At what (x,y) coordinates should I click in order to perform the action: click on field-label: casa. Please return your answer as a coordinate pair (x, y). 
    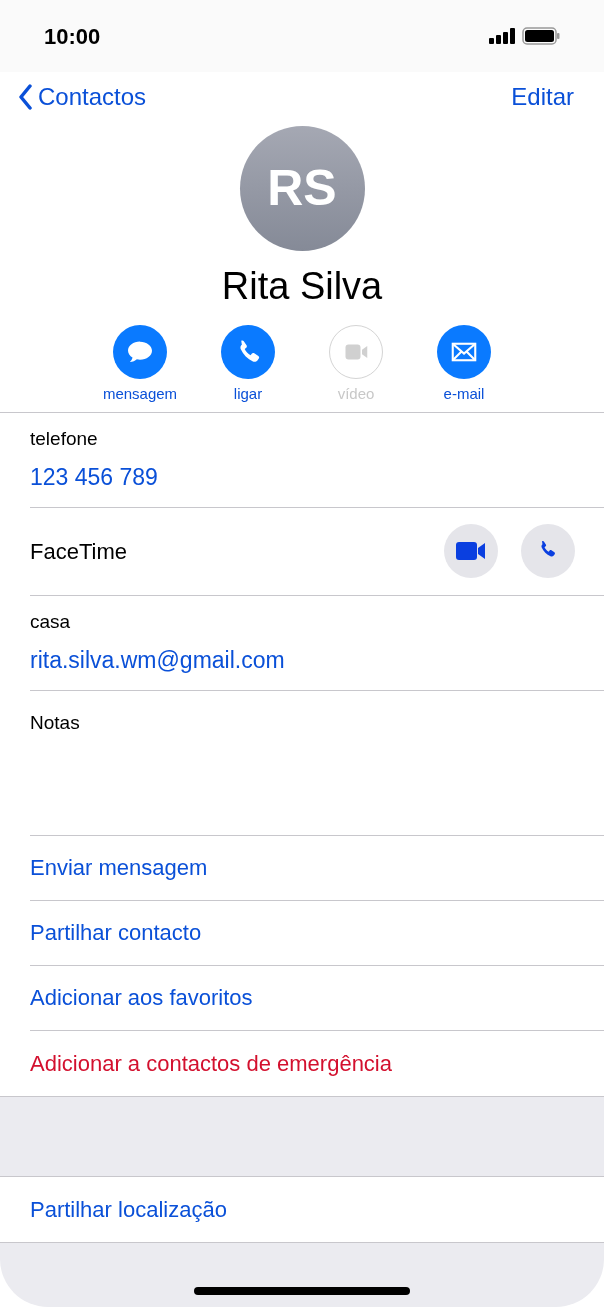
    Looking at the image, I should click on (51, 622).